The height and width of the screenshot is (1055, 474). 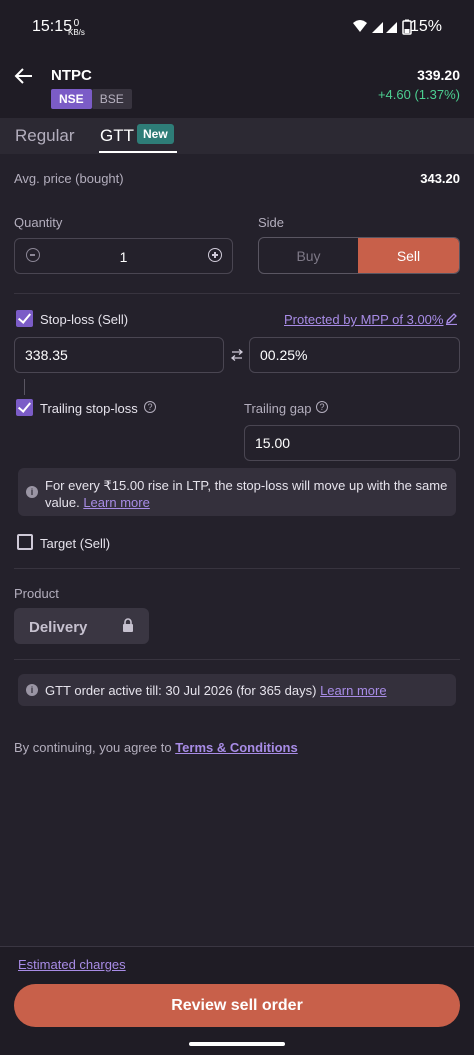 What do you see at coordinates (84, 319) in the screenshot?
I see `stoploss-label: Stop-loss (Sell)` at bounding box center [84, 319].